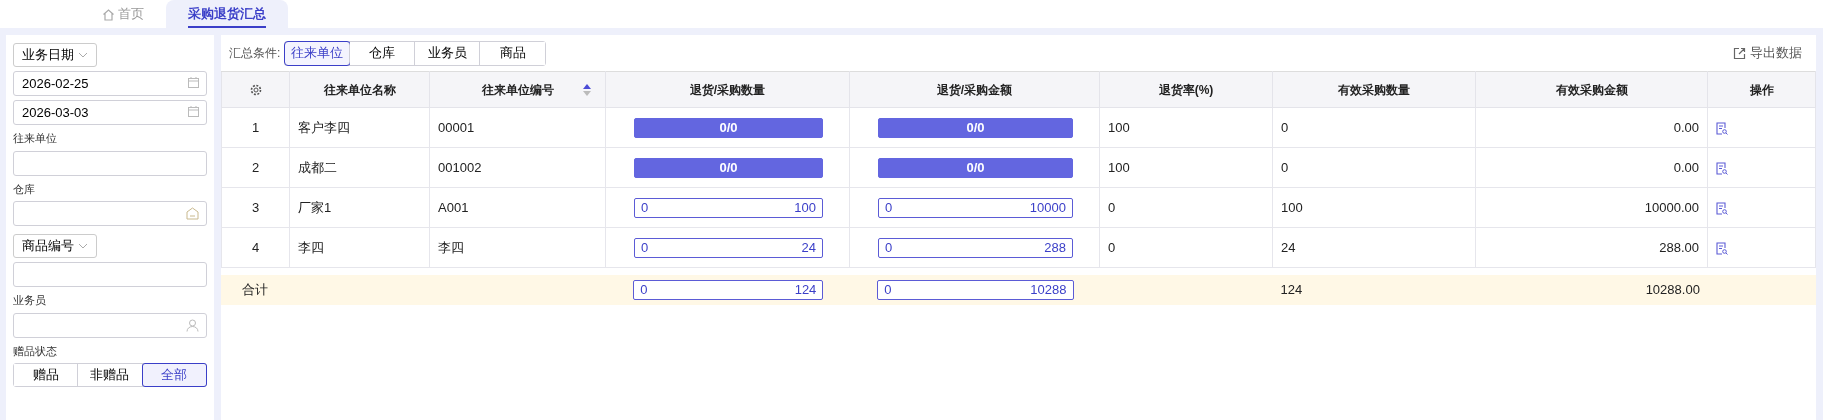 This screenshot has height=420, width=1823. Describe the element at coordinates (1591, 89) in the screenshot. I see `header-cell: 有效采购金额` at that location.